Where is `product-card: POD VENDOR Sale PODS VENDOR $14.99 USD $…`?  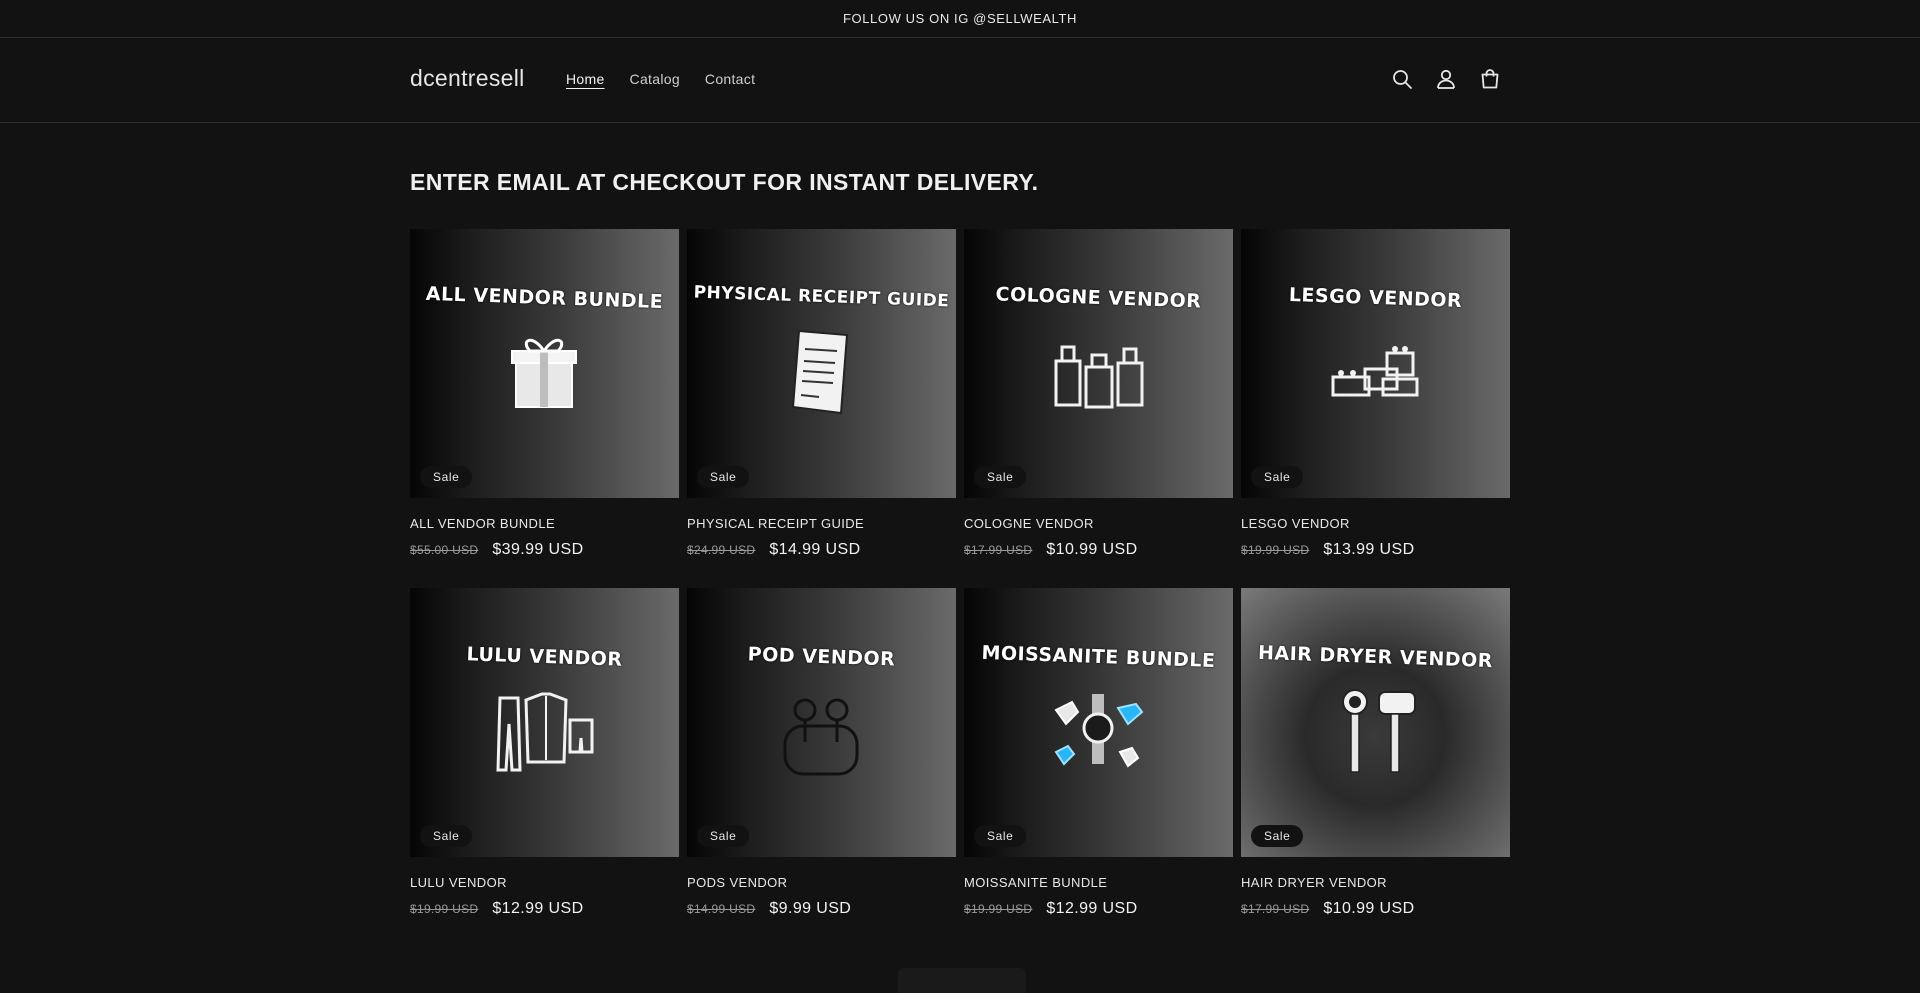
product-card: POD VENDOR Sale PODS VENDOR $14.99 USD $… is located at coordinates (821, 767).